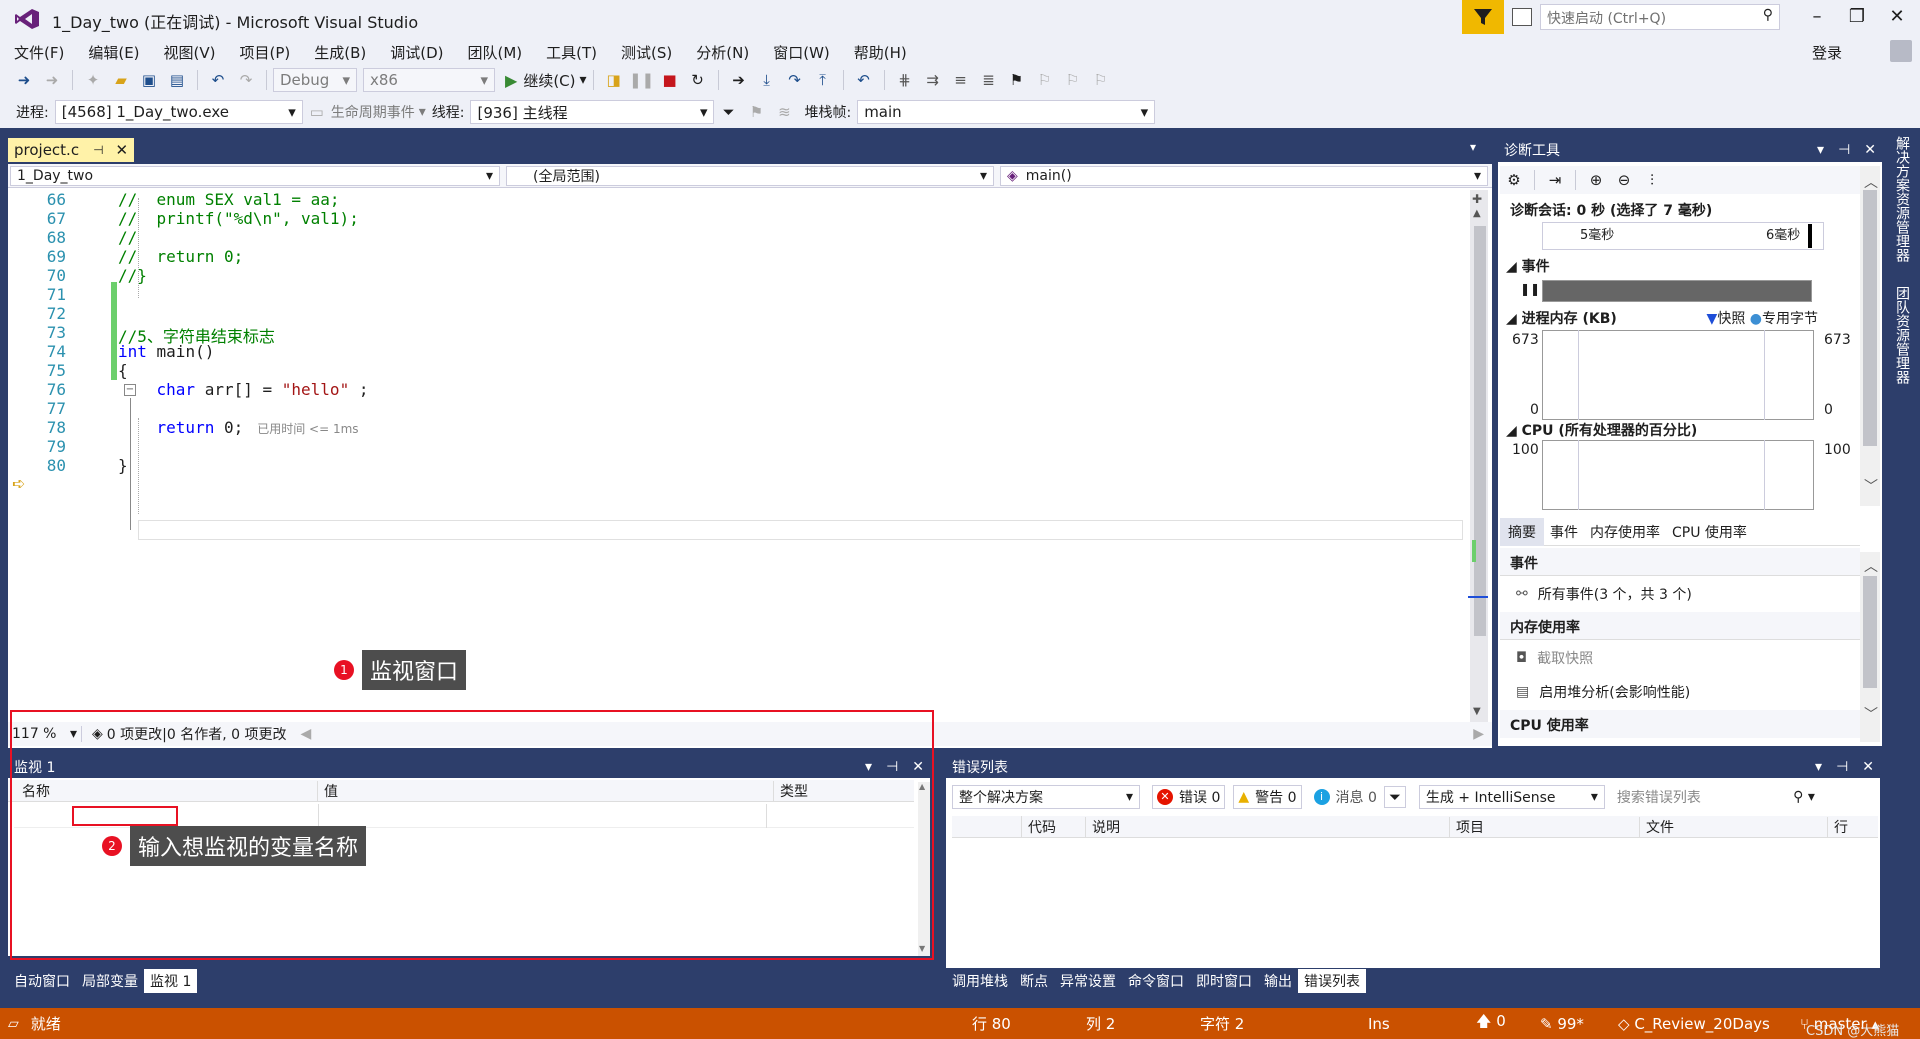 The width and height of the screenshot is (1920, 1039). I want to click on clear-filter-icon: ⏷, so click(1394, 797).